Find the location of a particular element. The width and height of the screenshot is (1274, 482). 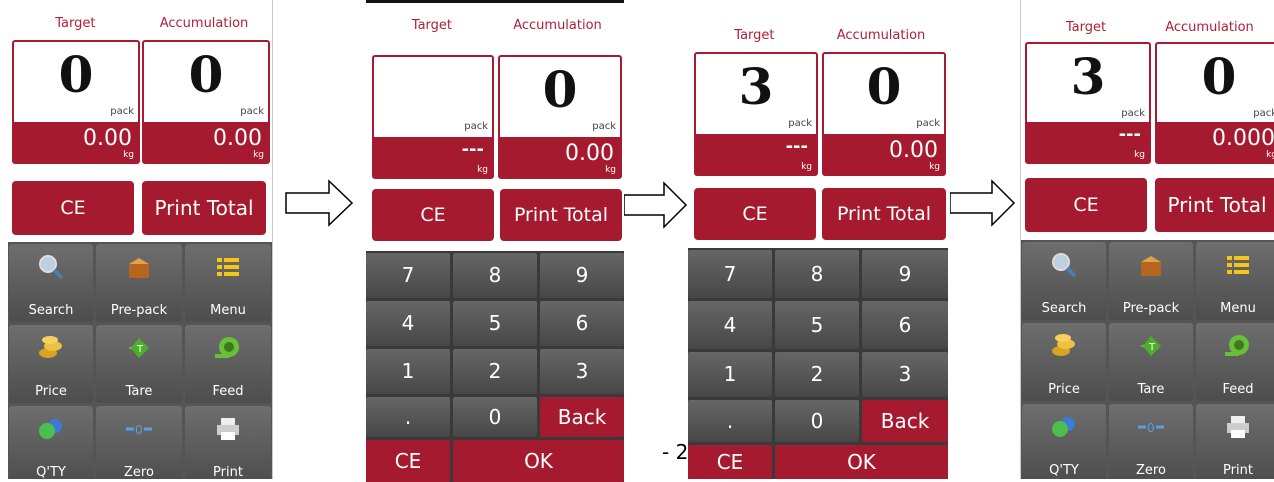

accumulation-box: 0 pack 0.000 kg is located at coordinates (1214, 103).